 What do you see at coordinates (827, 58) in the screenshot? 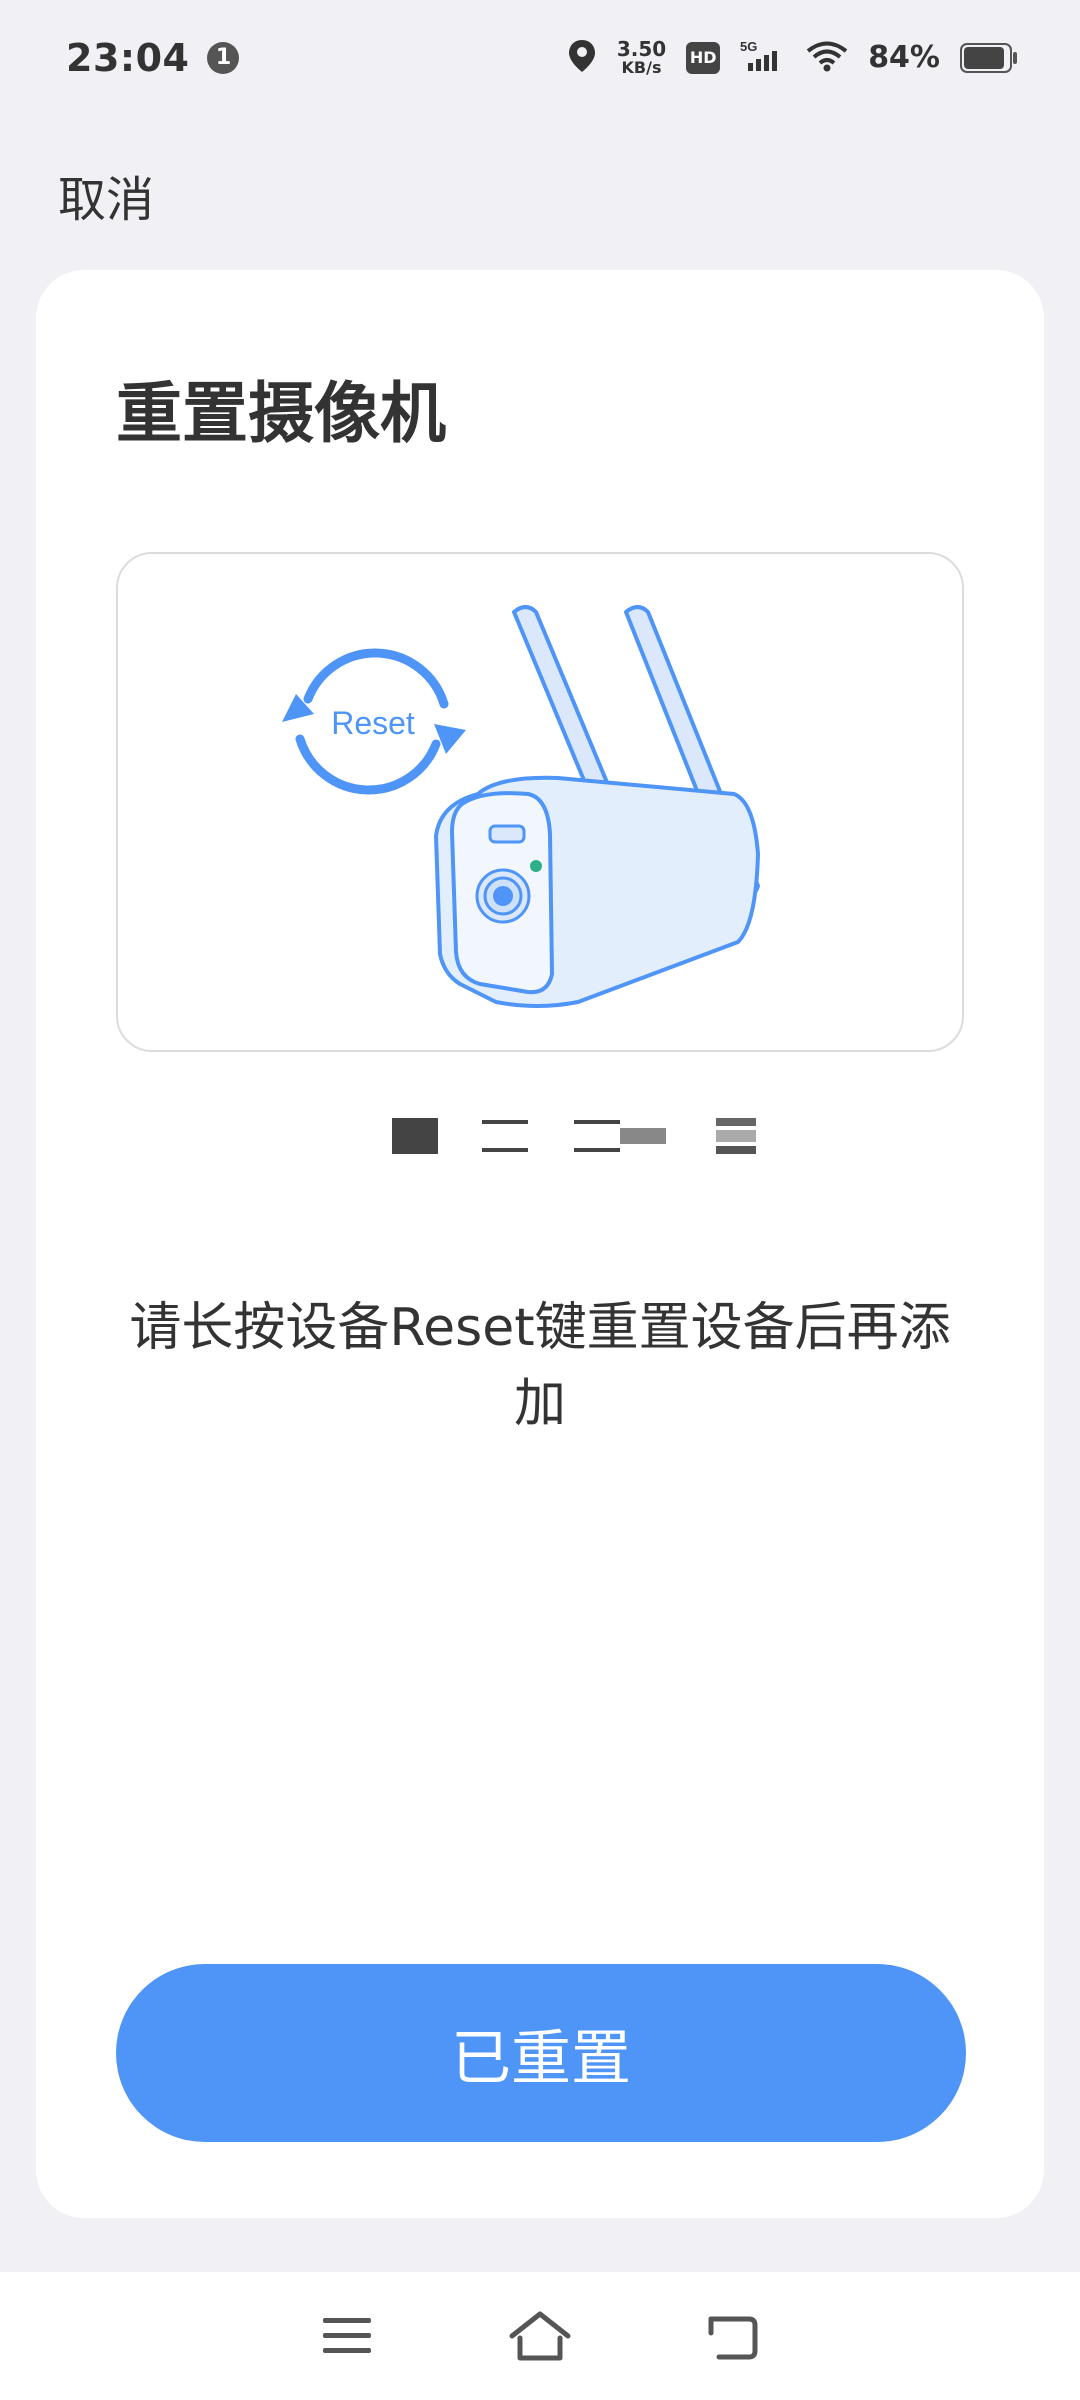
I see `wifi-icon` at bounding box center [827, 58].